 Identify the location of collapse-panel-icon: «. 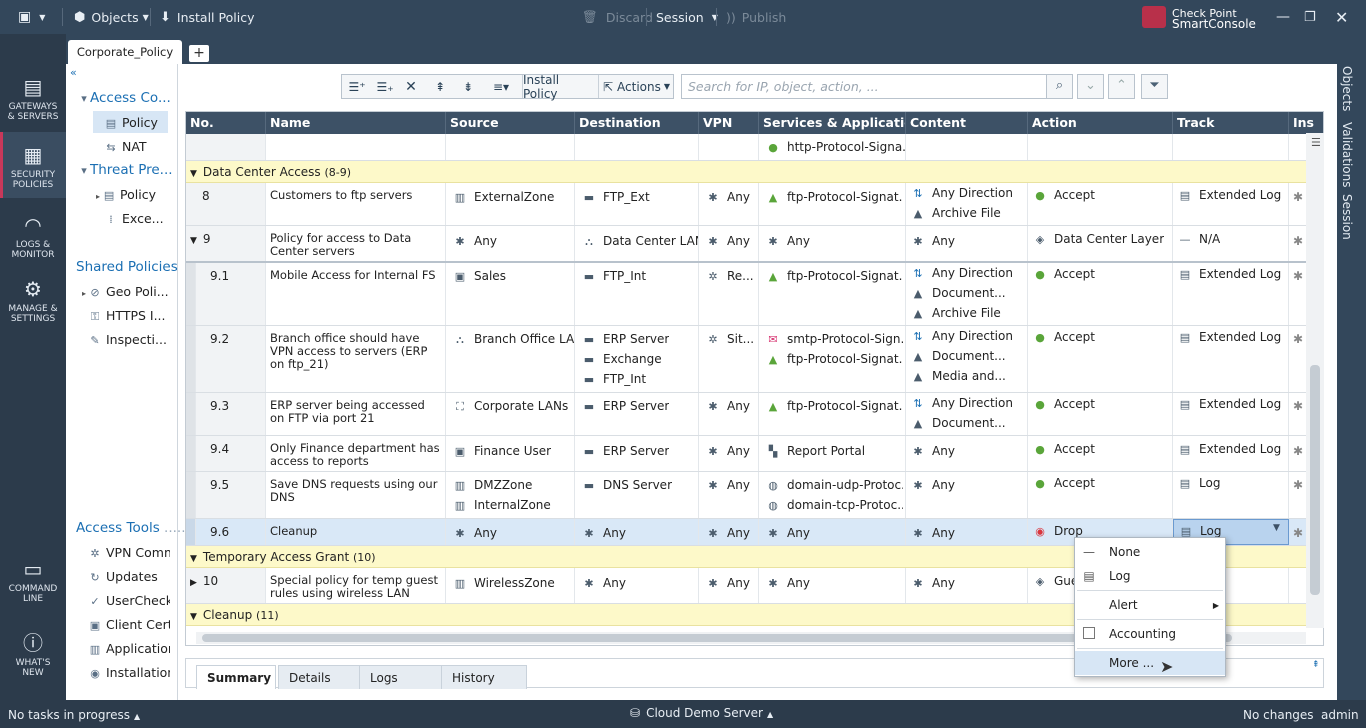
(73, 72).